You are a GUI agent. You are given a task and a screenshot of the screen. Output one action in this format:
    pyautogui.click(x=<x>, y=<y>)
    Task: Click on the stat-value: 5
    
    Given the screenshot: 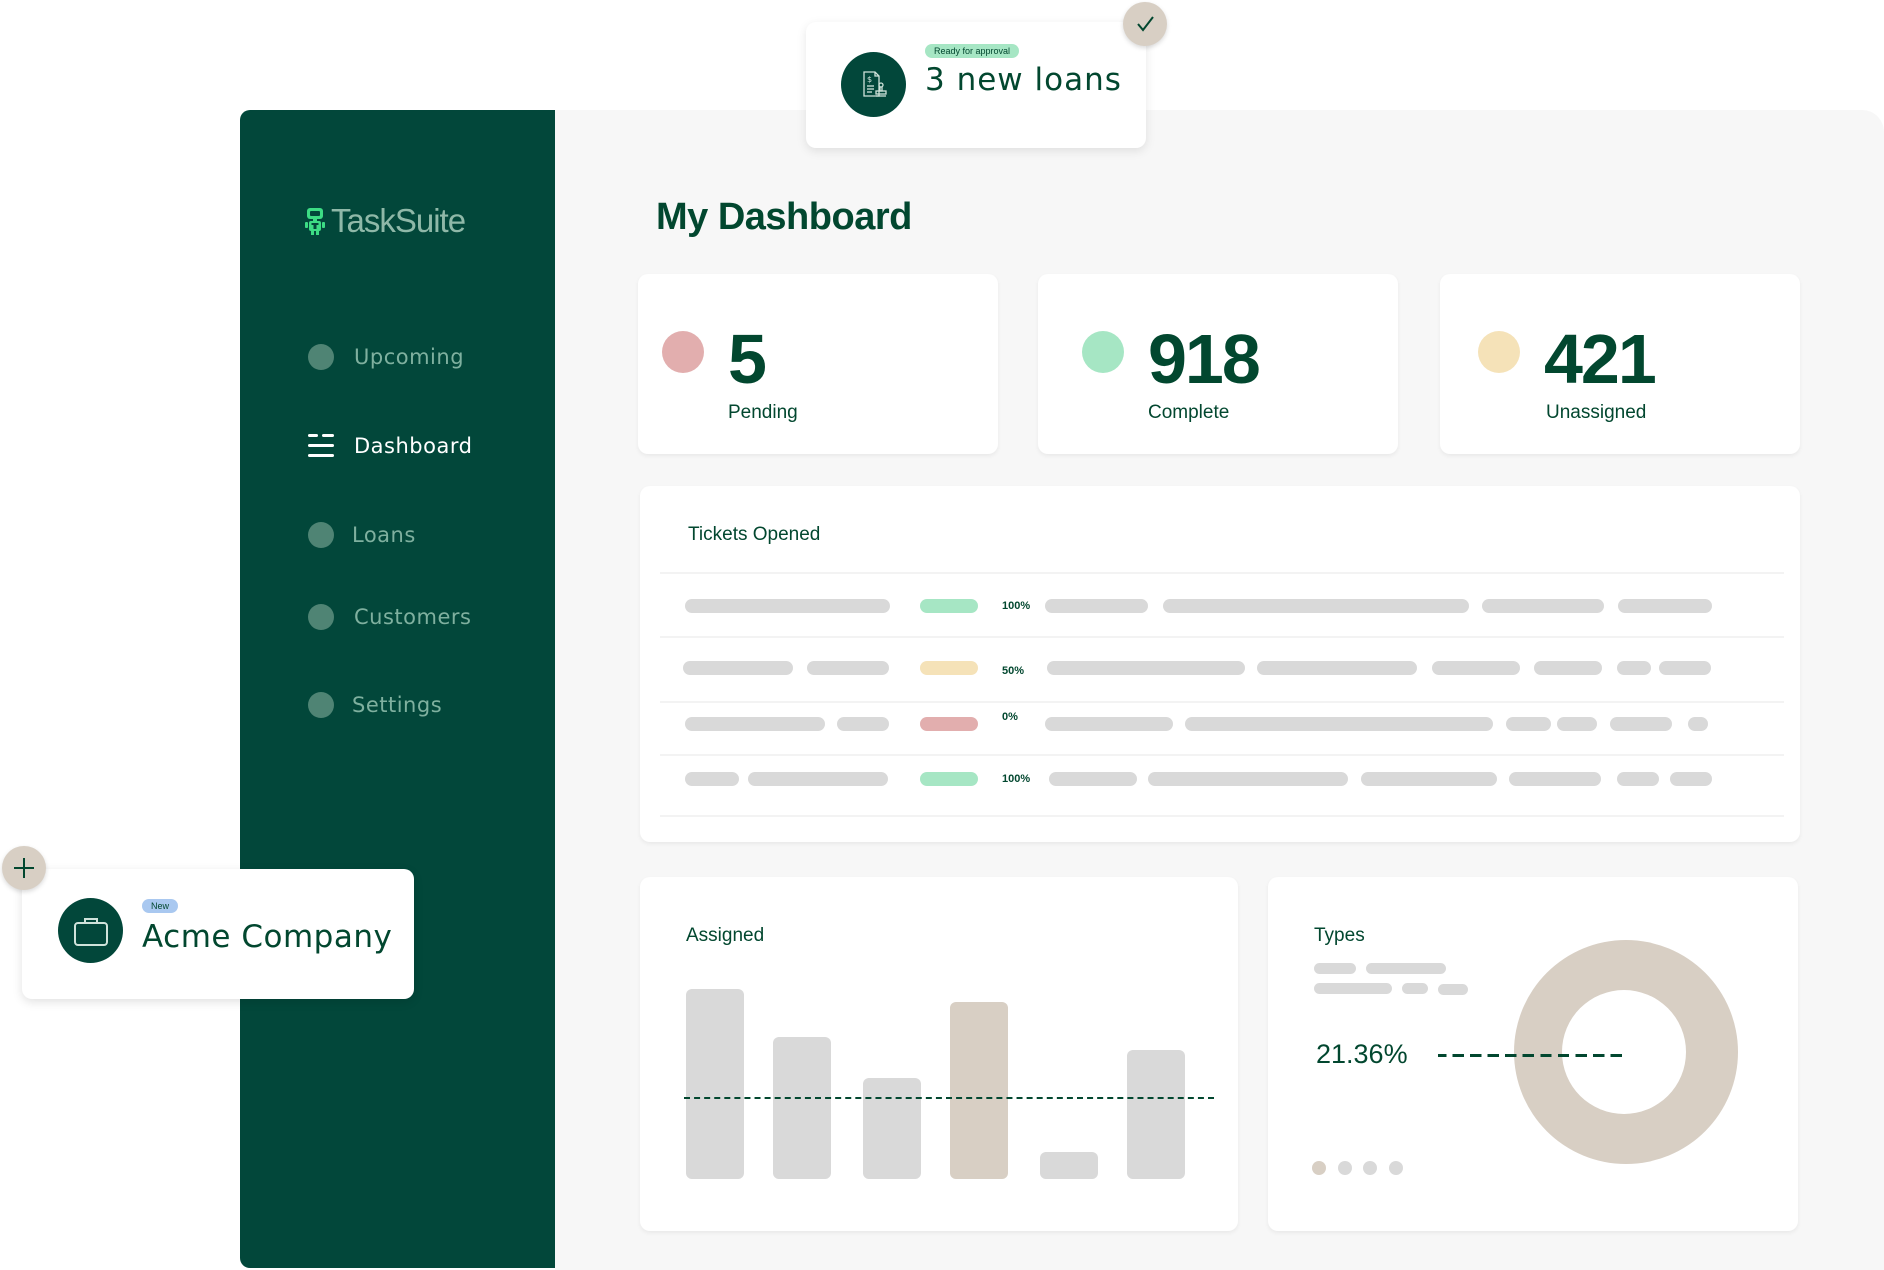 What is the action you would take?
    pyautogui.click(x=747, y=359)
    